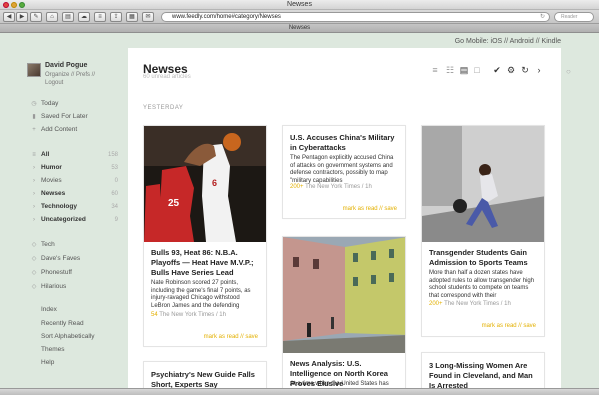 The image size is (599, 395). I want to click on settings-icon: ✎, so click(36, 17).